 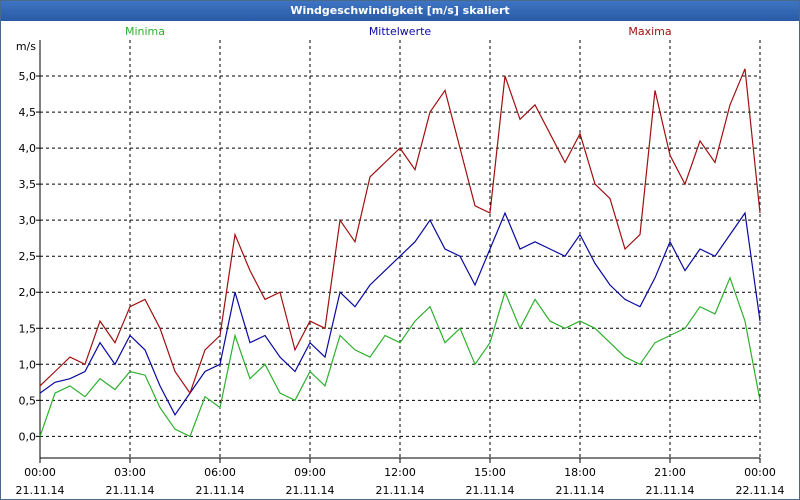 I want to click on x-tick-time-label: 12:00, so click(x=400, y=472).